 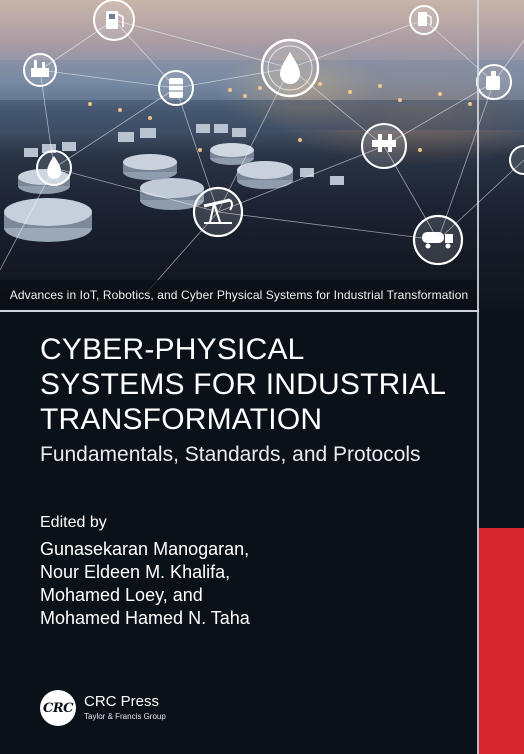 What do you see at coordinates (501, 641) in the screenshot?
I see `red-accent-strip` at bounding box center [501, 641].